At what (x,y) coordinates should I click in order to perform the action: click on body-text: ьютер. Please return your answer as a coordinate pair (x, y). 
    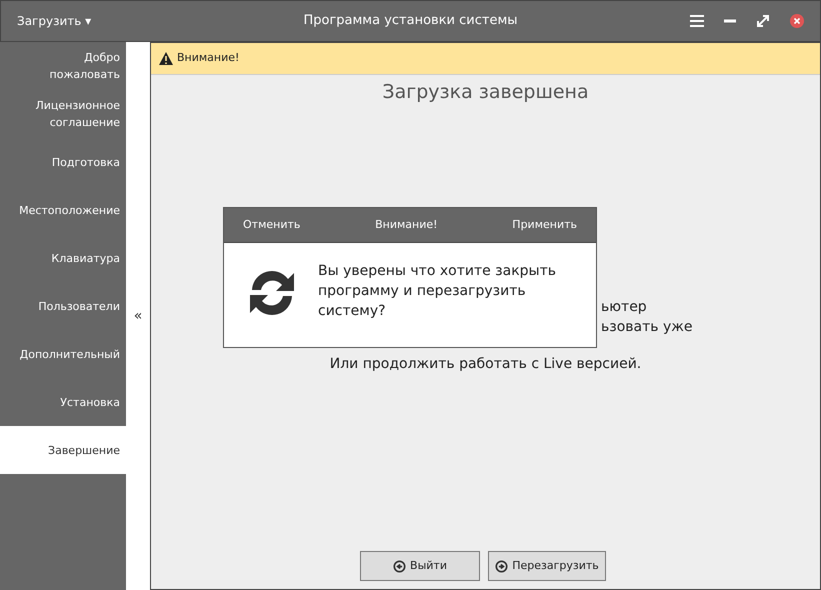
    Looking at the image, I should click on (624, 307).